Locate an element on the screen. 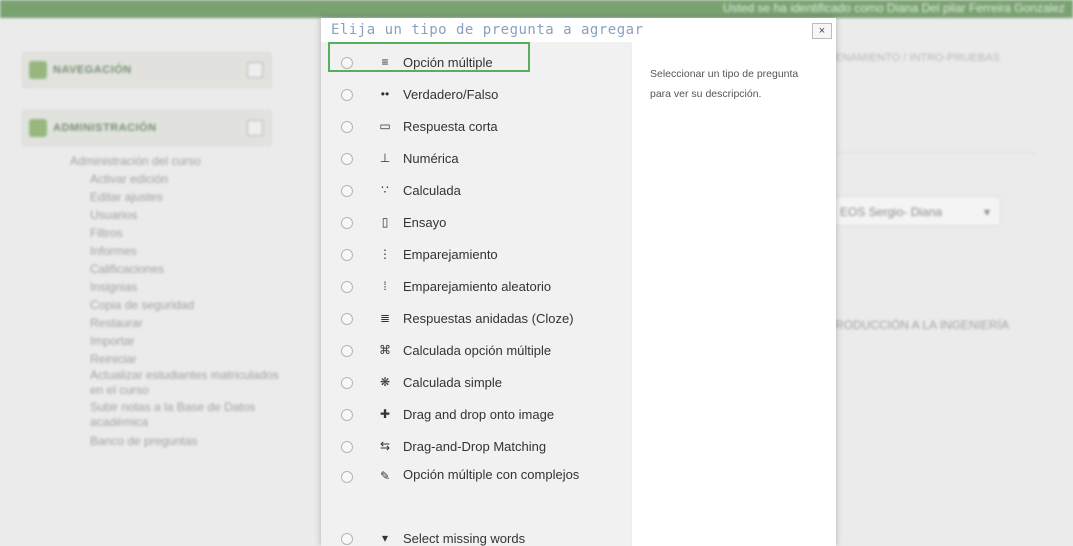 The width and height of the screenshot is (1073, 546). question-type-label: Emparejamiento is located at coordinates (450, 254).